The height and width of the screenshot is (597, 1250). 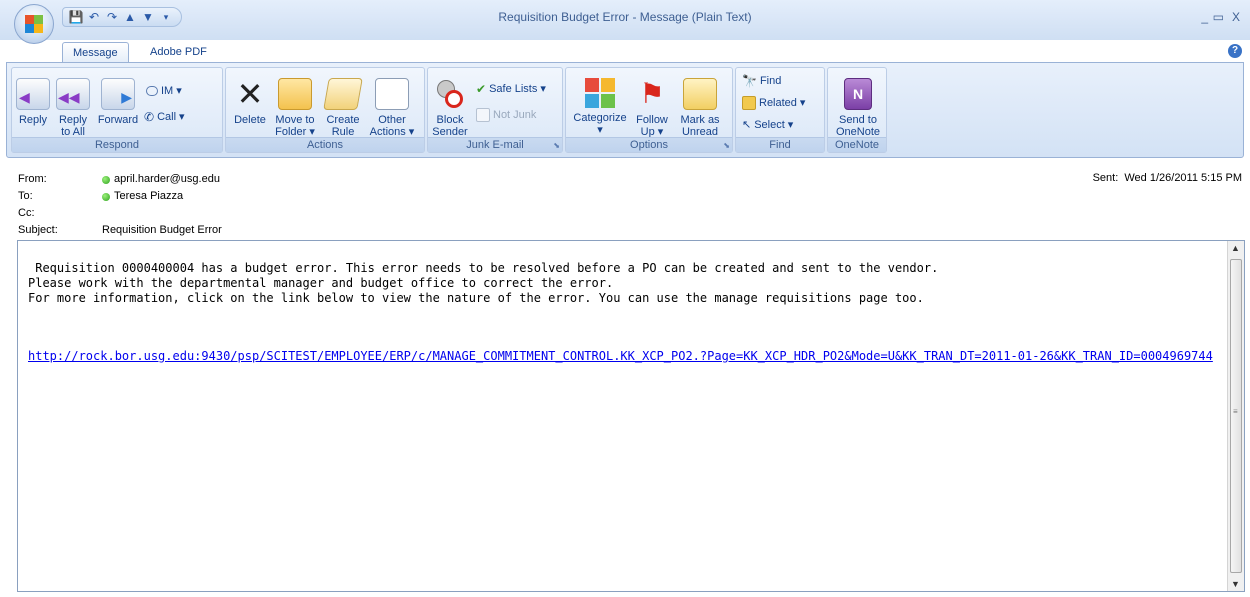 What do you see at coordinates (1183, 178) in the screenshot?
I see `sent-value: Wed 1/26/2011 5:15 PM` at bounding box center [1183, 178].